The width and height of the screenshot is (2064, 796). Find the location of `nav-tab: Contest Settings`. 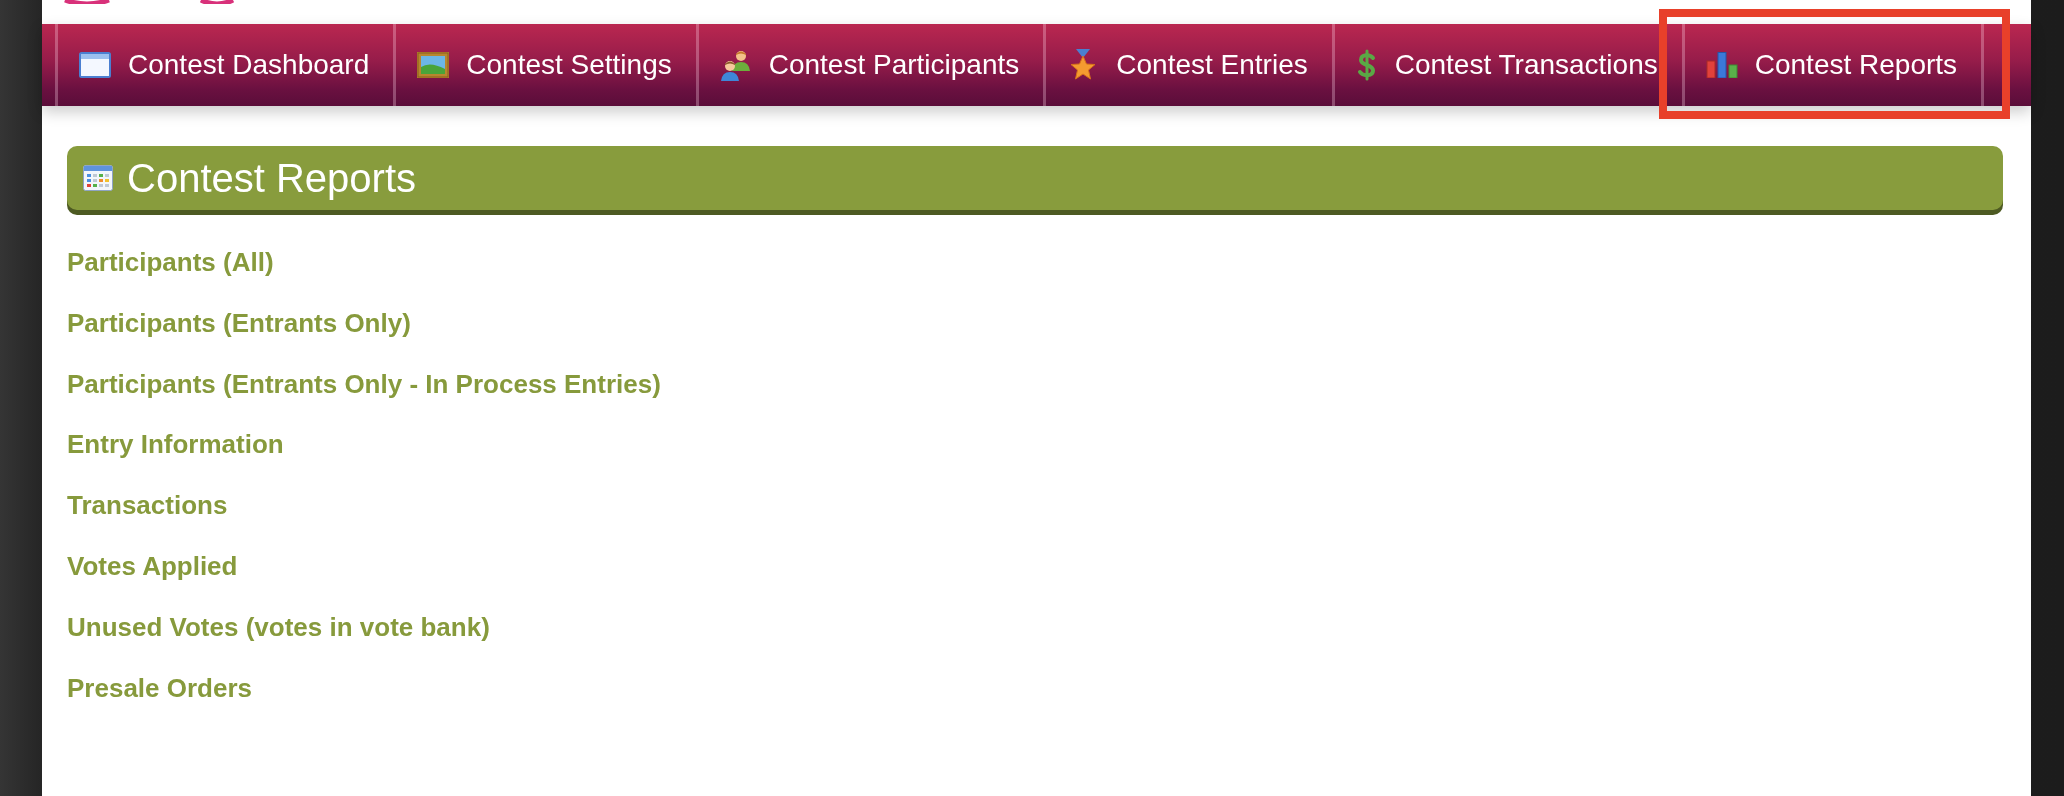

nav-tab: Contest Settings is located at coordinates (544, 65).